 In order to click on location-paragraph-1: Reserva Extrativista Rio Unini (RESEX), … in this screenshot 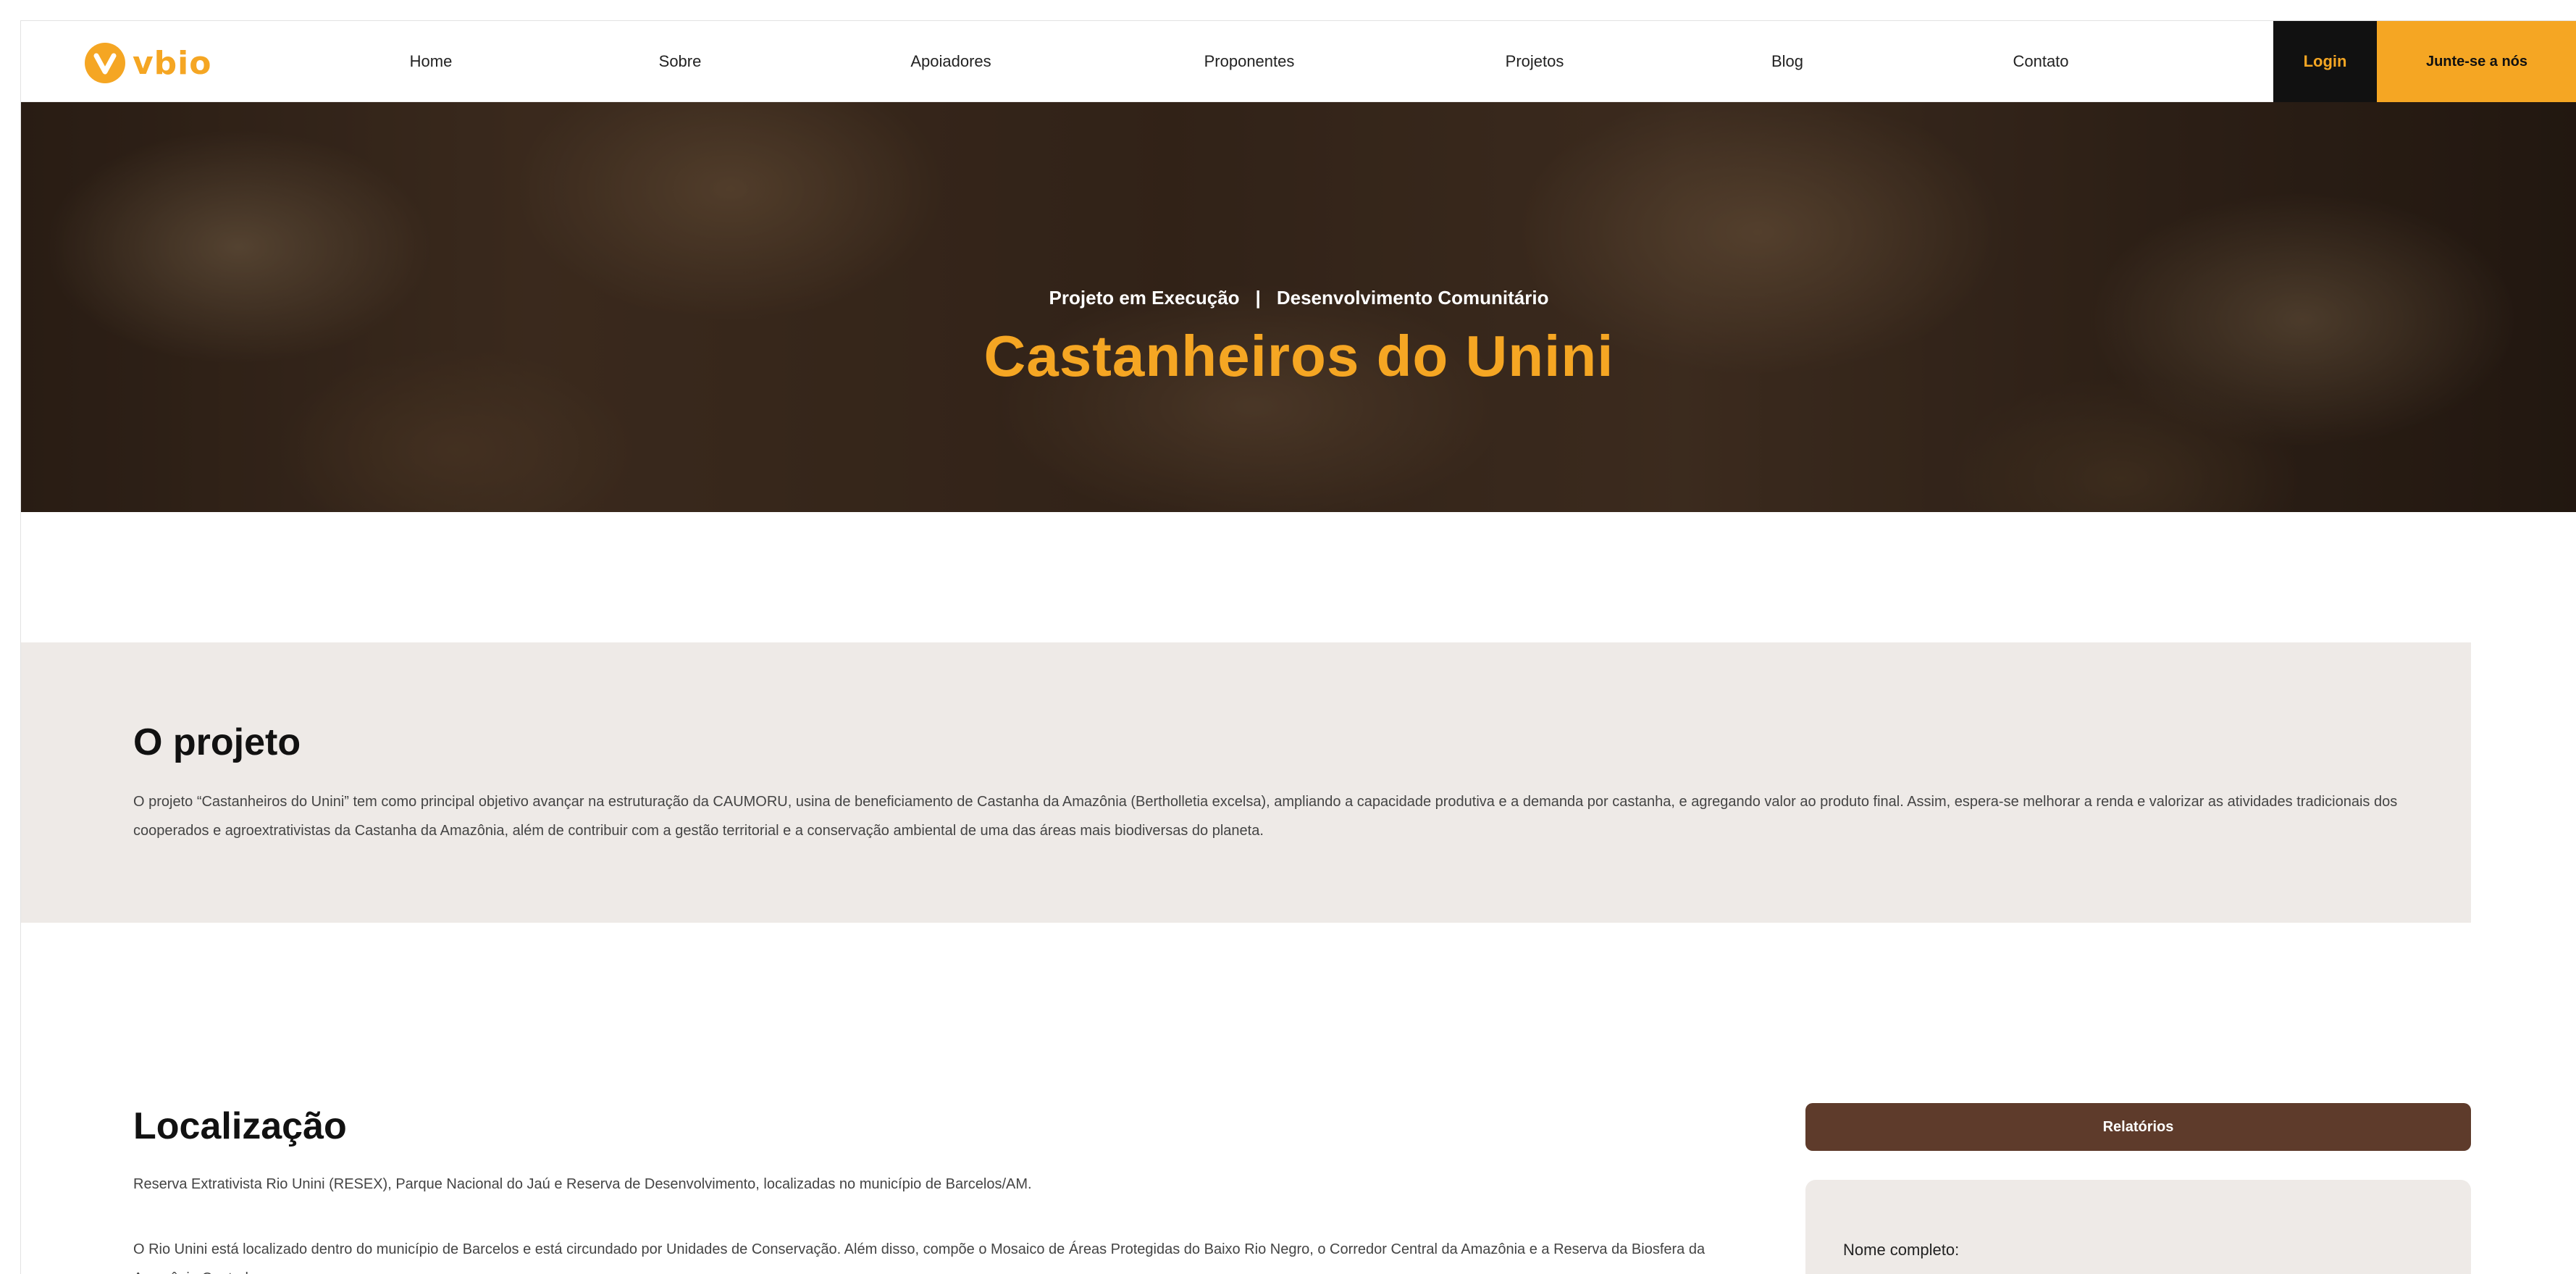, I will do `click(582, 1184)`.